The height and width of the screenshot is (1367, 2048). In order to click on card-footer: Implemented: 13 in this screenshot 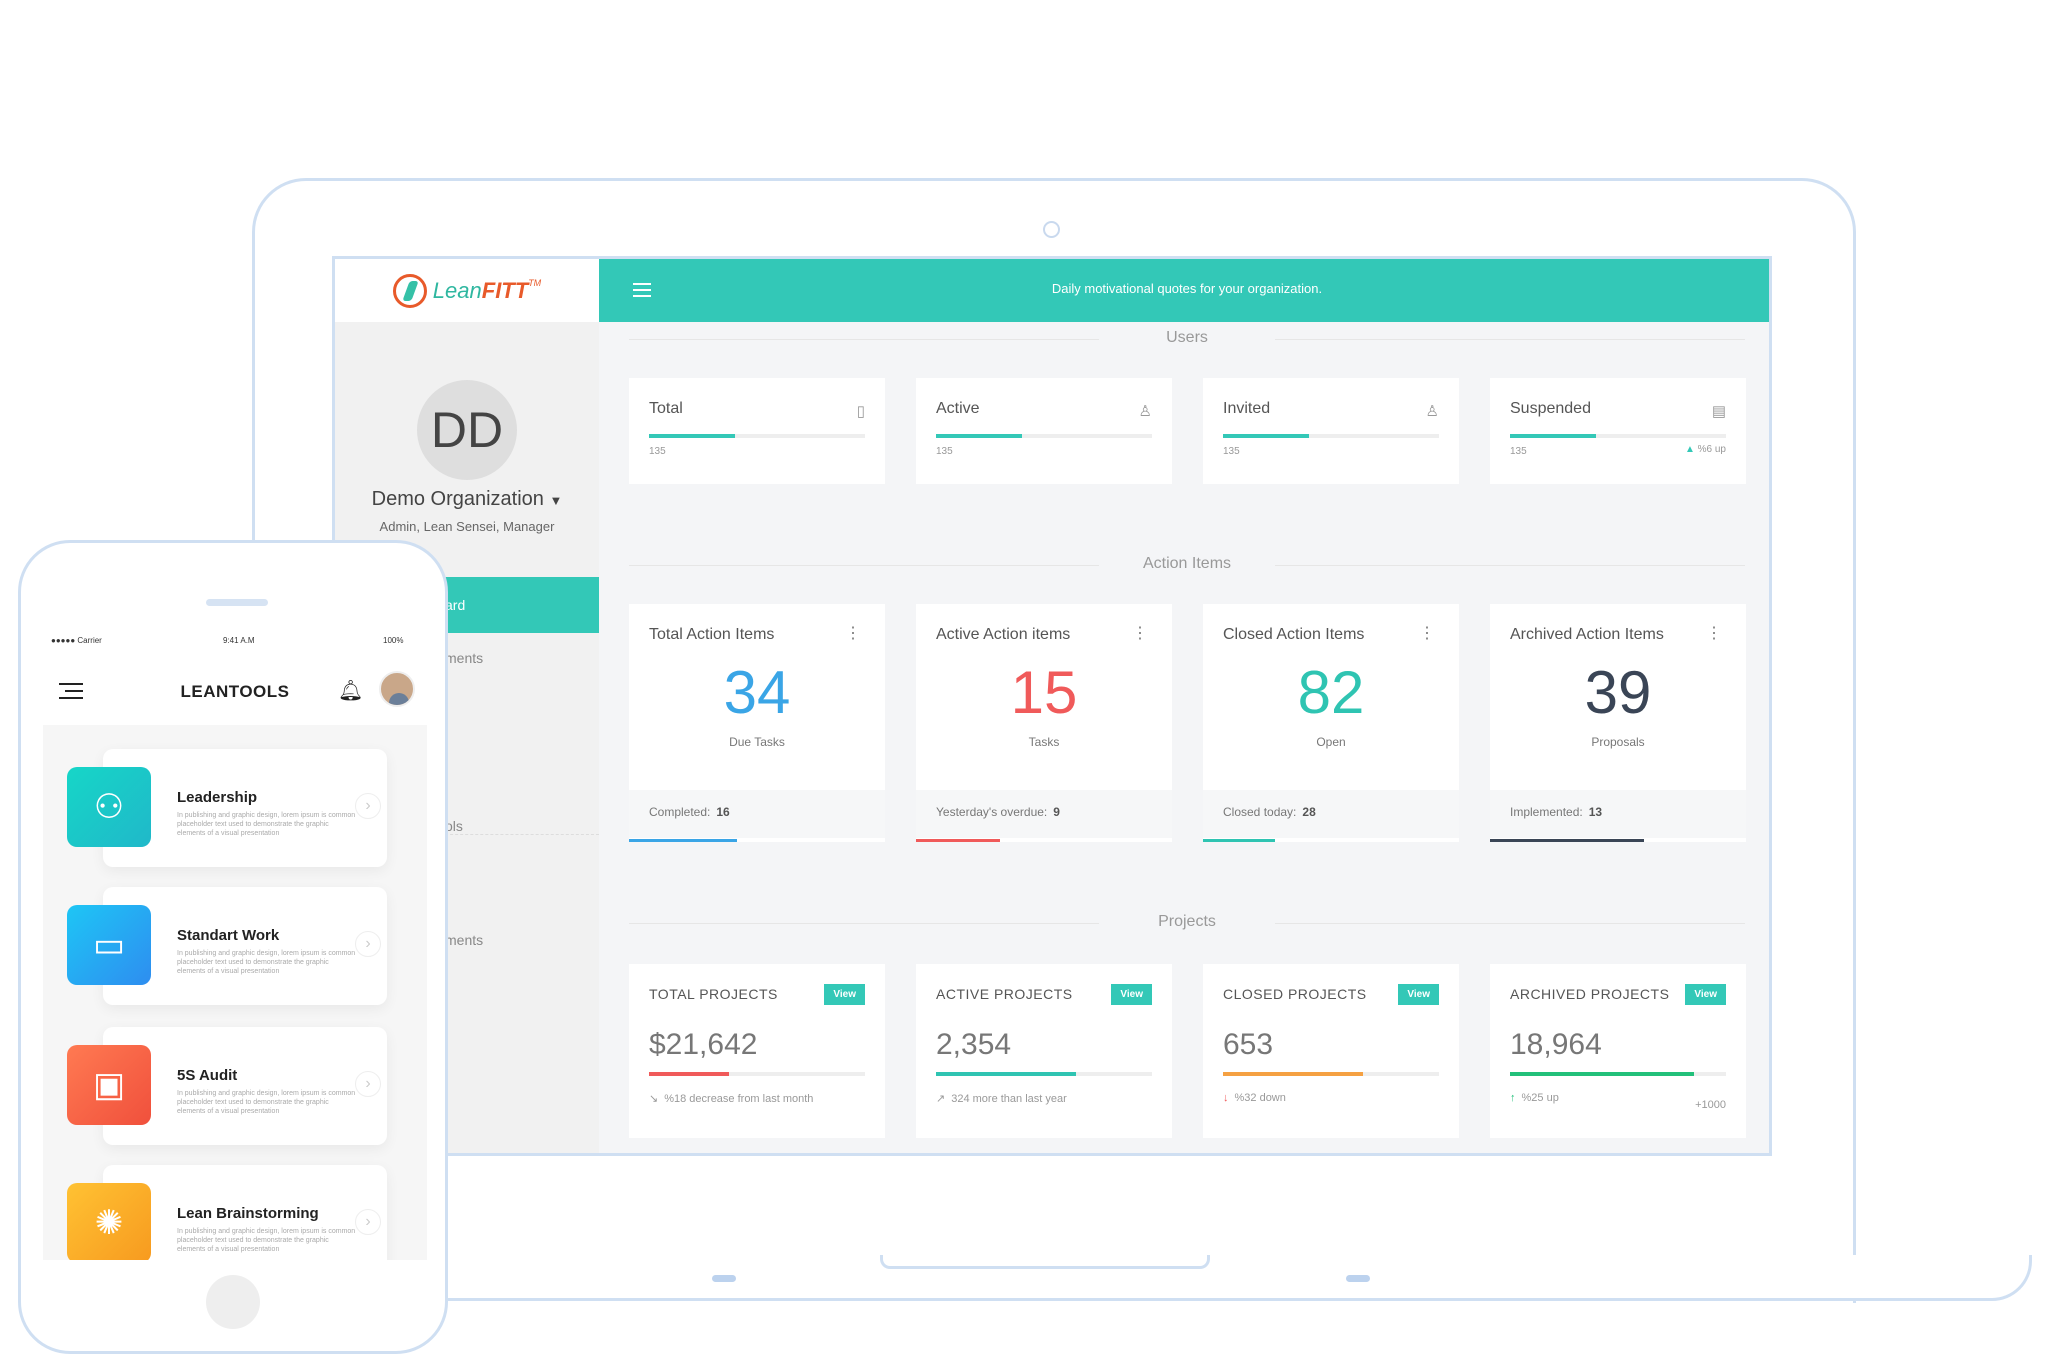, I will do `click(1618, 816)`.